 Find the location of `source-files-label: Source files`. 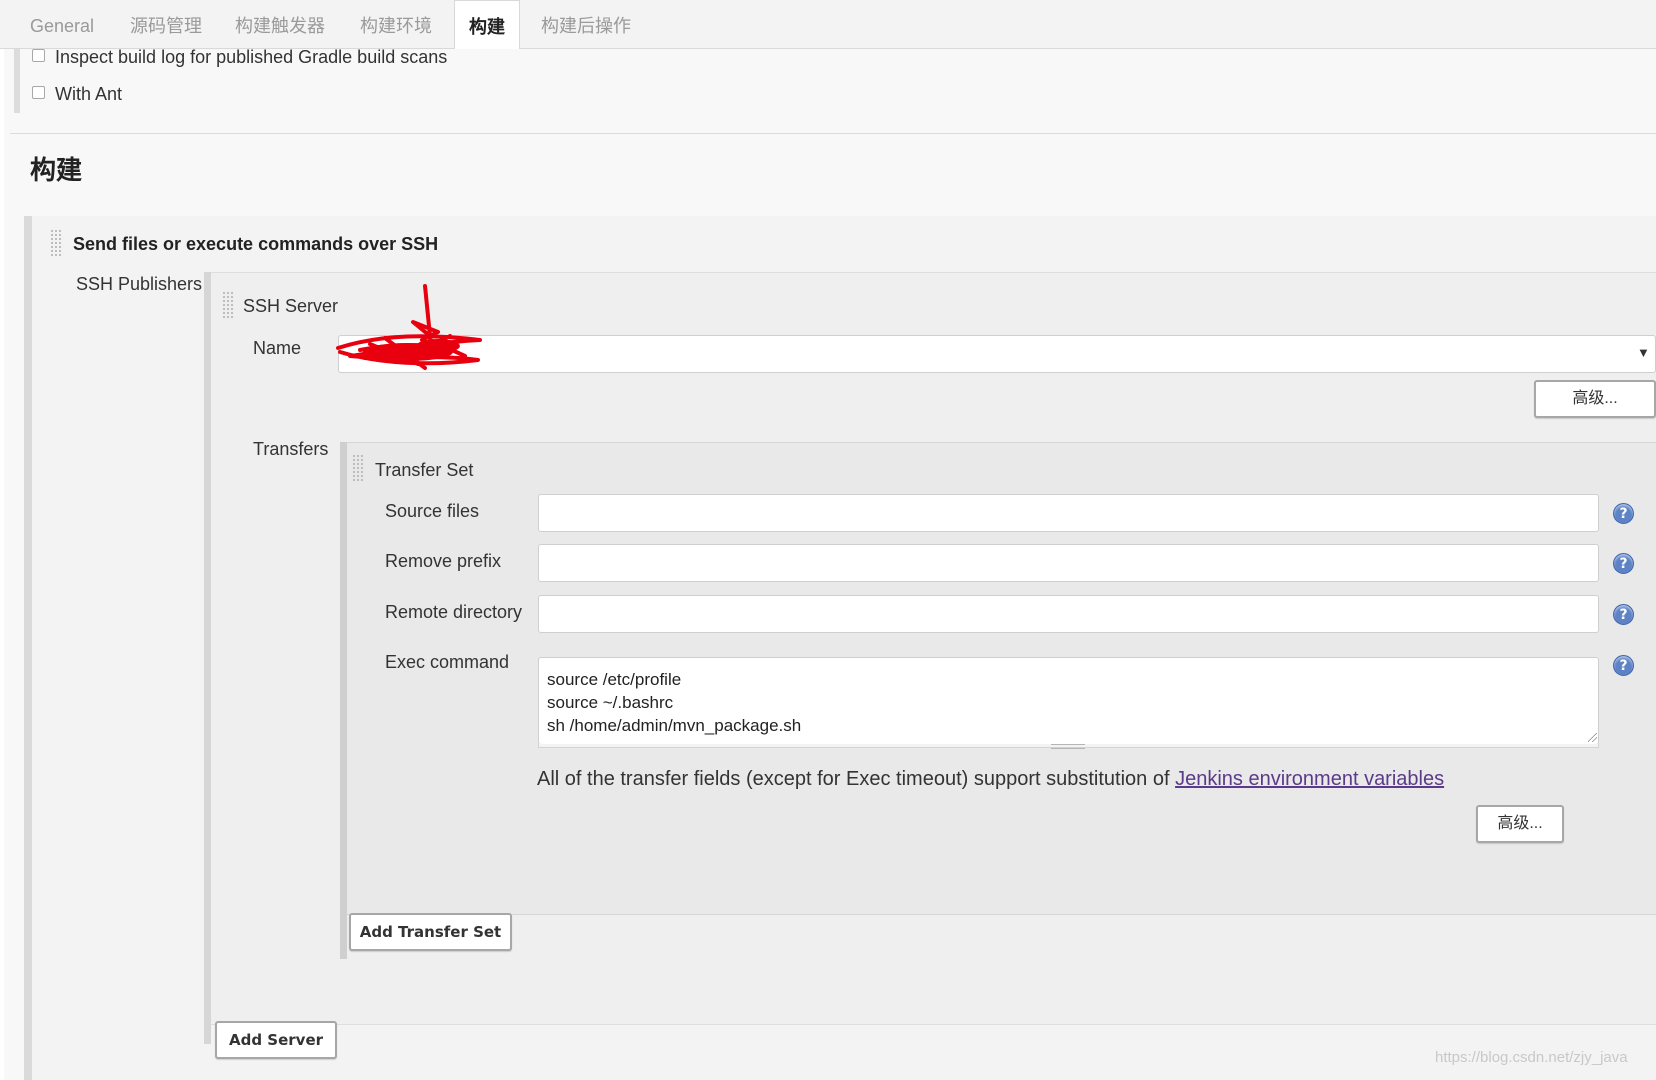

source-files-label: Source files is located at coordinates (432, 511).